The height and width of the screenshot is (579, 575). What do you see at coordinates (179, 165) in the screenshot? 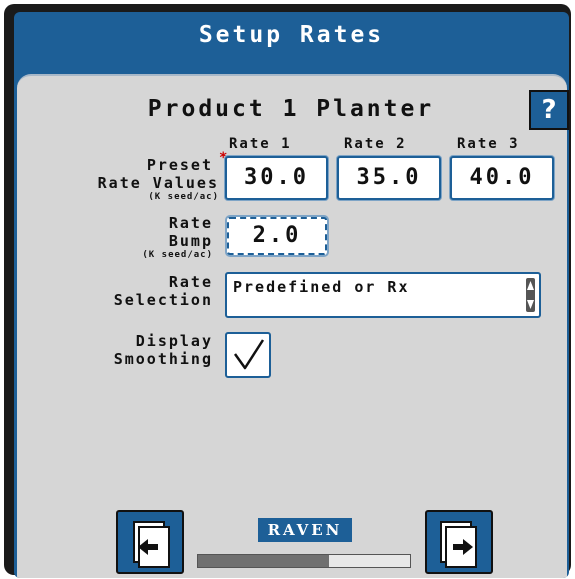
I see `preset-label-line1: Preset` at bounding box center [179, 165].